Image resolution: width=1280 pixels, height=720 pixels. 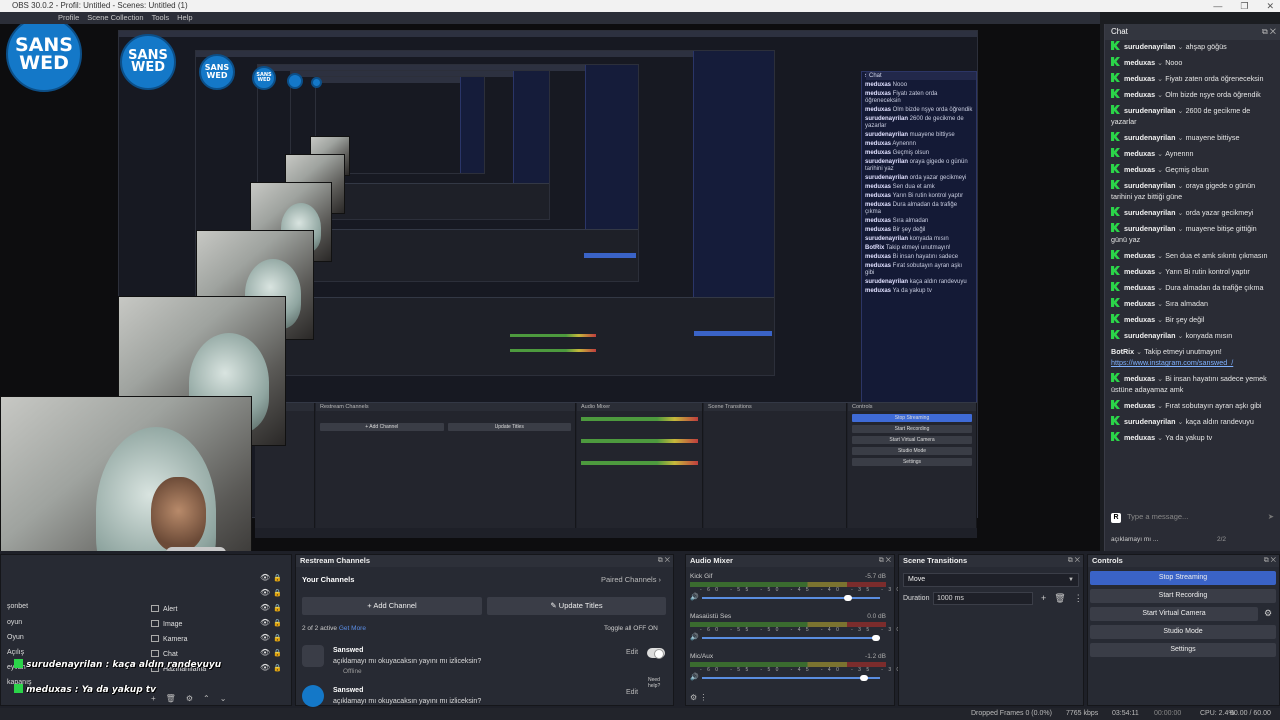 What do you see at coordinates (576, 606) in the screenshot?
I see `update-titles-button: ✎ Update Titles` at bounding box center [576, 606].